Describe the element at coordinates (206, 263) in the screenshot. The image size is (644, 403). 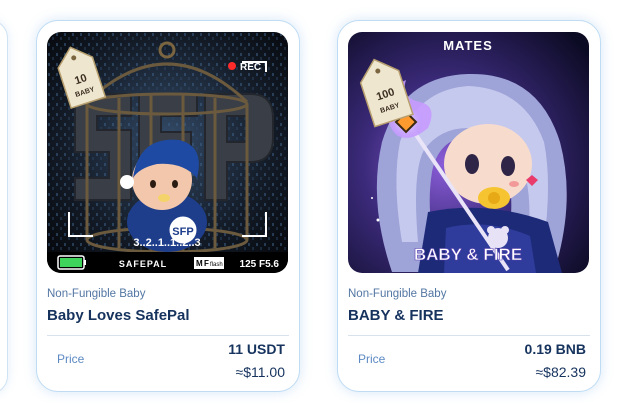
I see `mode-tag: F` at that location.